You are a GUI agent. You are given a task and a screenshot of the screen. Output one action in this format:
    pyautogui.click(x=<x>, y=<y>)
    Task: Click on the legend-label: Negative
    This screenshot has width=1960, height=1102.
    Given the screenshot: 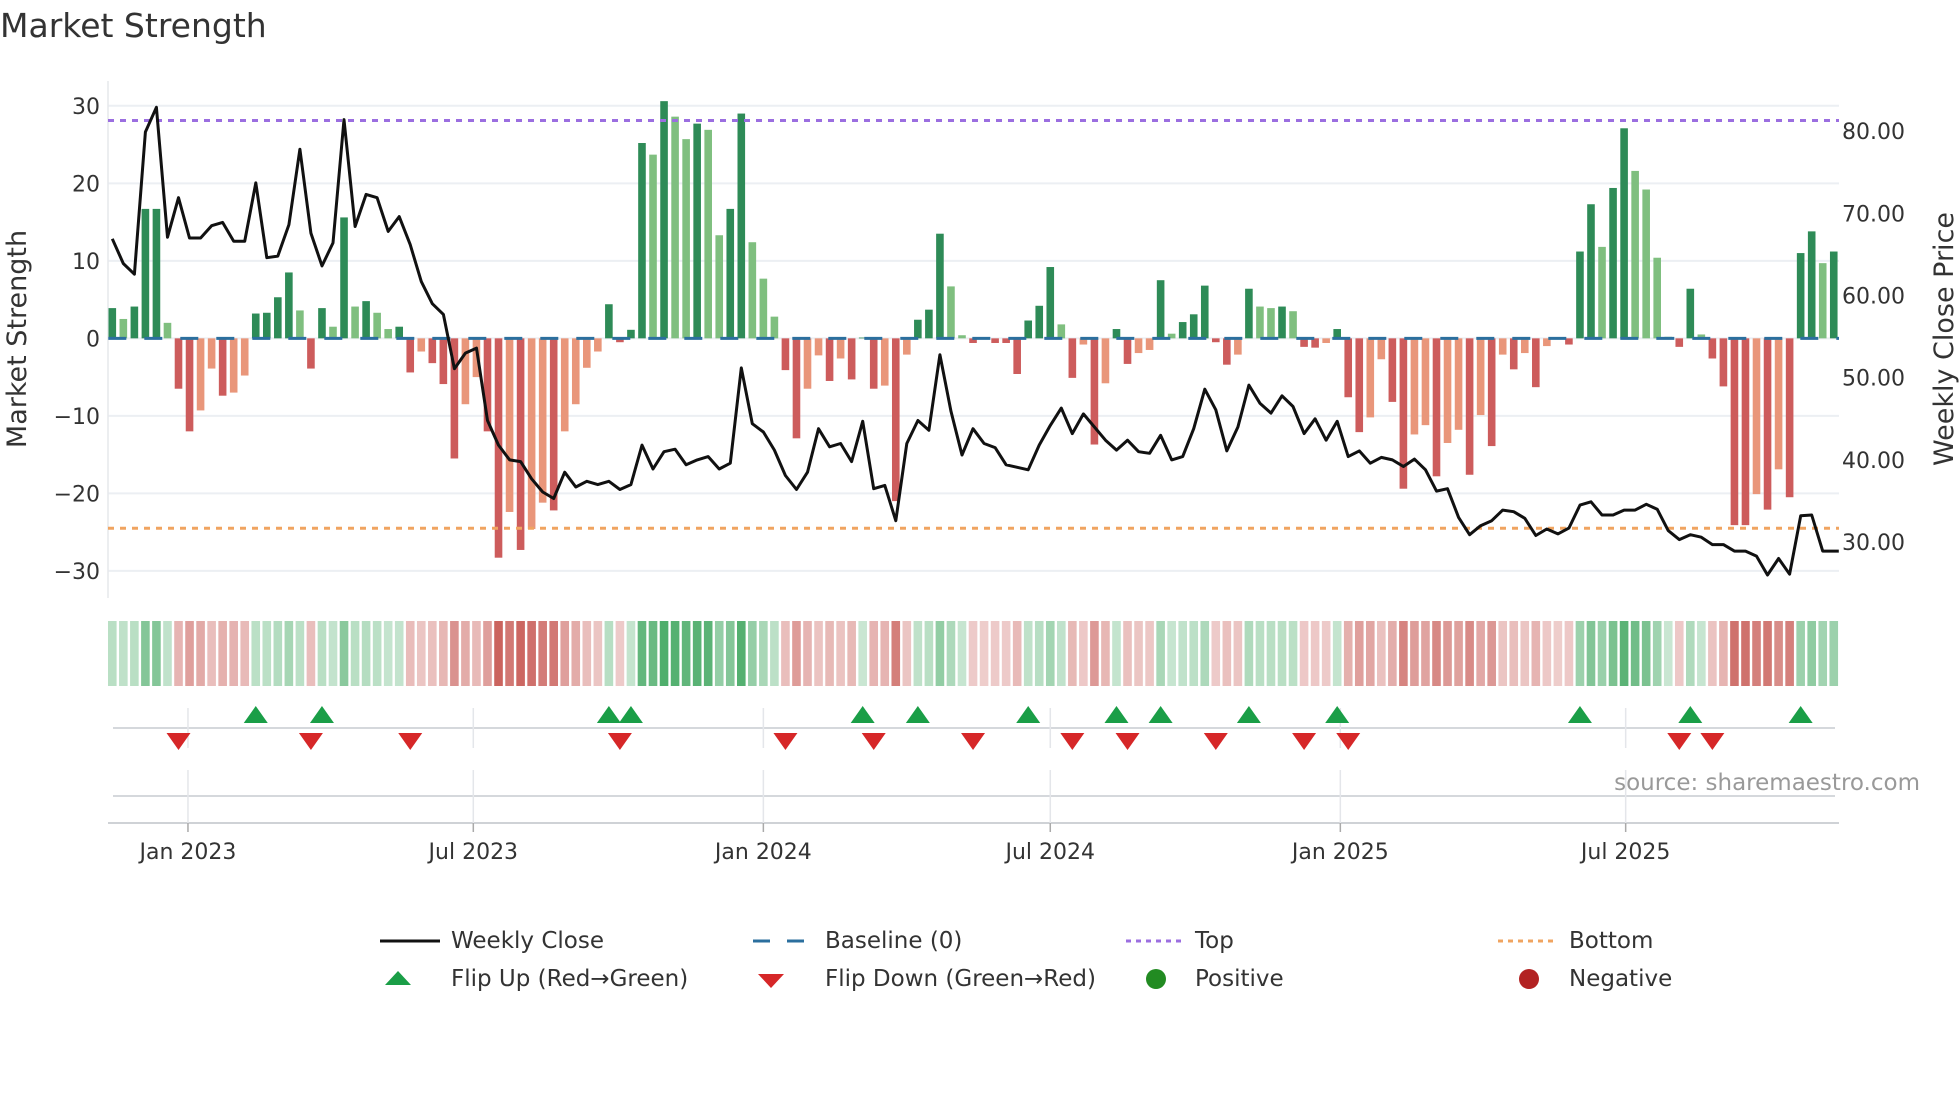 What is the action you would take?
    pyautogui.click(x=1621, y=979)
    